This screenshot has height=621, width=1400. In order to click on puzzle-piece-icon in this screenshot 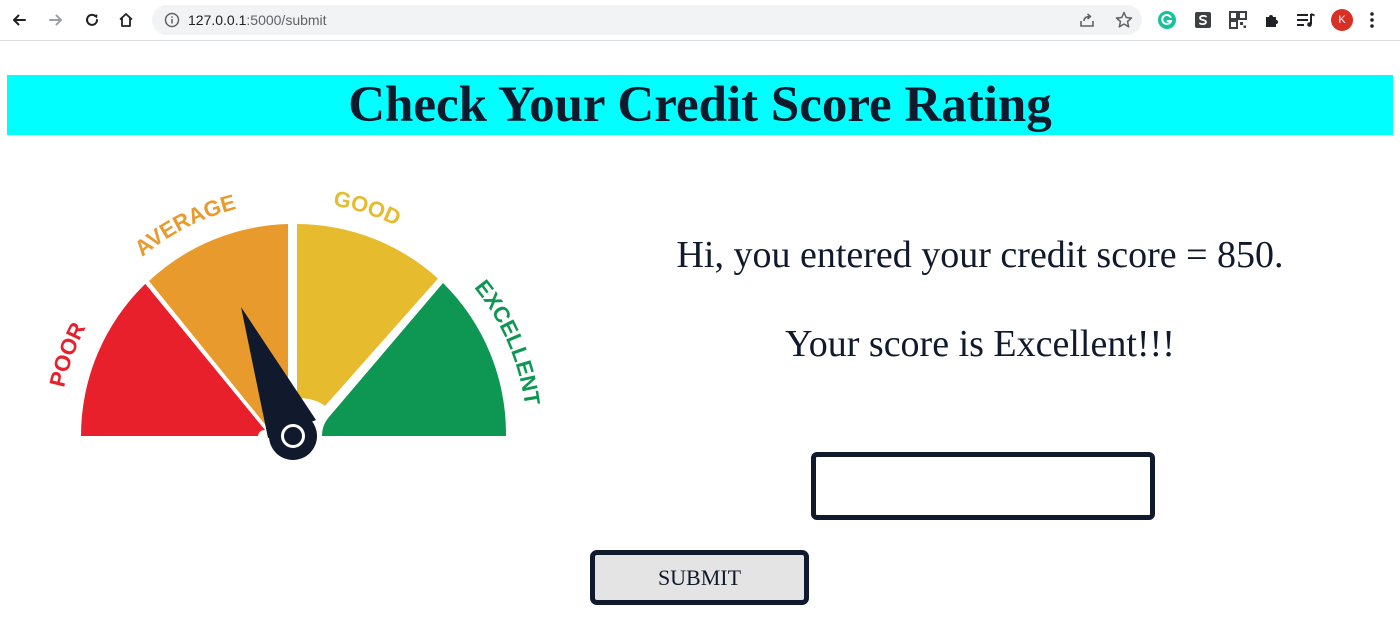, I will do `click(1272, 21)`.